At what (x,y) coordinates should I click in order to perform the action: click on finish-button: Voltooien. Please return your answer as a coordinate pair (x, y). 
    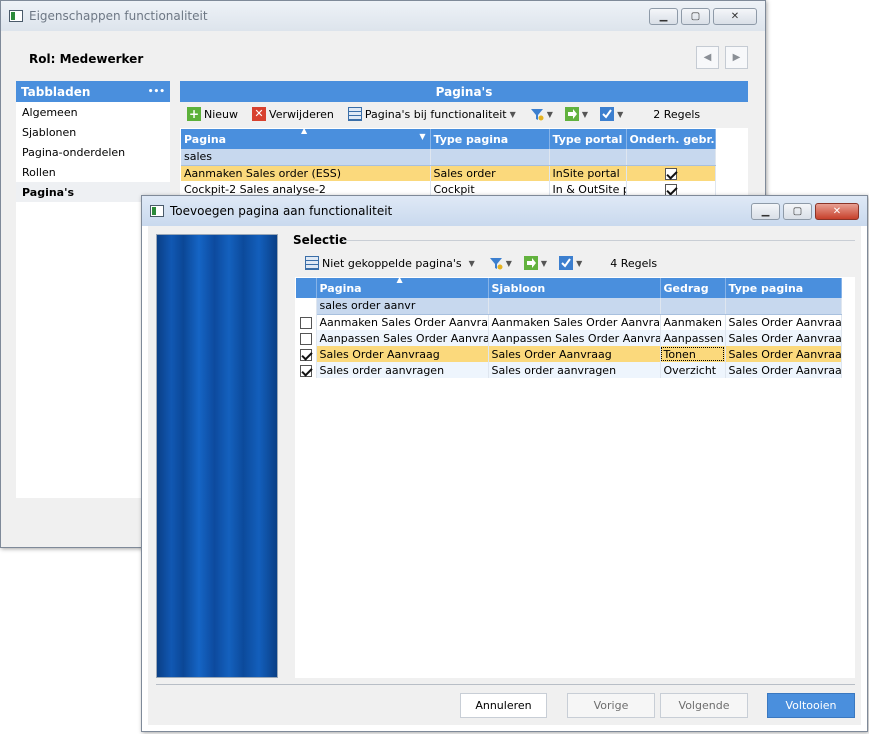
    Looking at the image, I should click on (811, 705).